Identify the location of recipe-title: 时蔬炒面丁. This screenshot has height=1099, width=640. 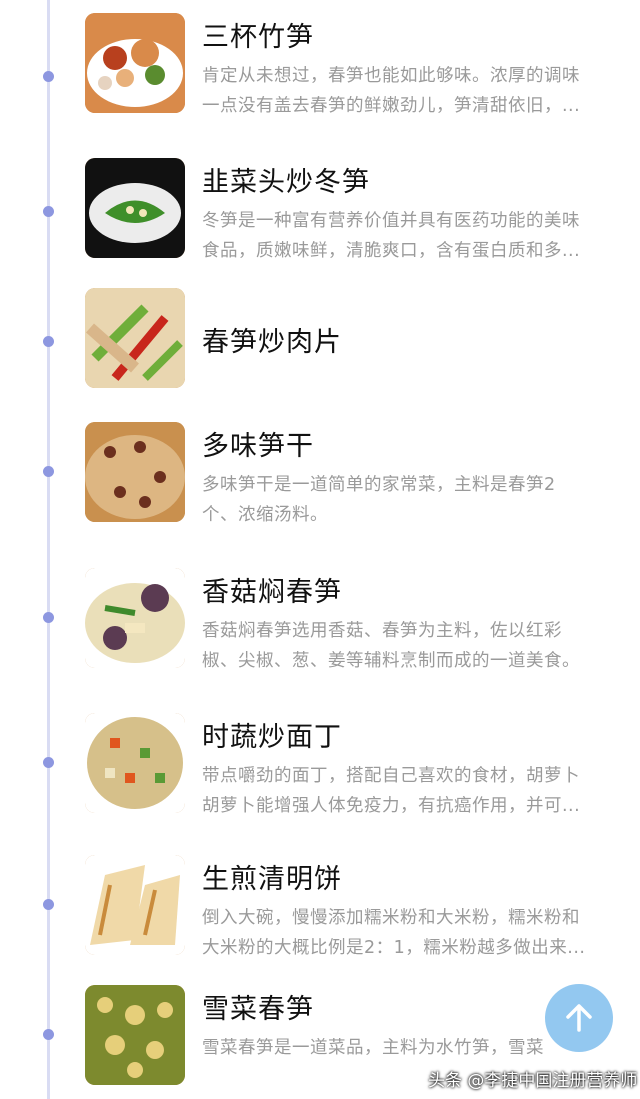
(272, 734).